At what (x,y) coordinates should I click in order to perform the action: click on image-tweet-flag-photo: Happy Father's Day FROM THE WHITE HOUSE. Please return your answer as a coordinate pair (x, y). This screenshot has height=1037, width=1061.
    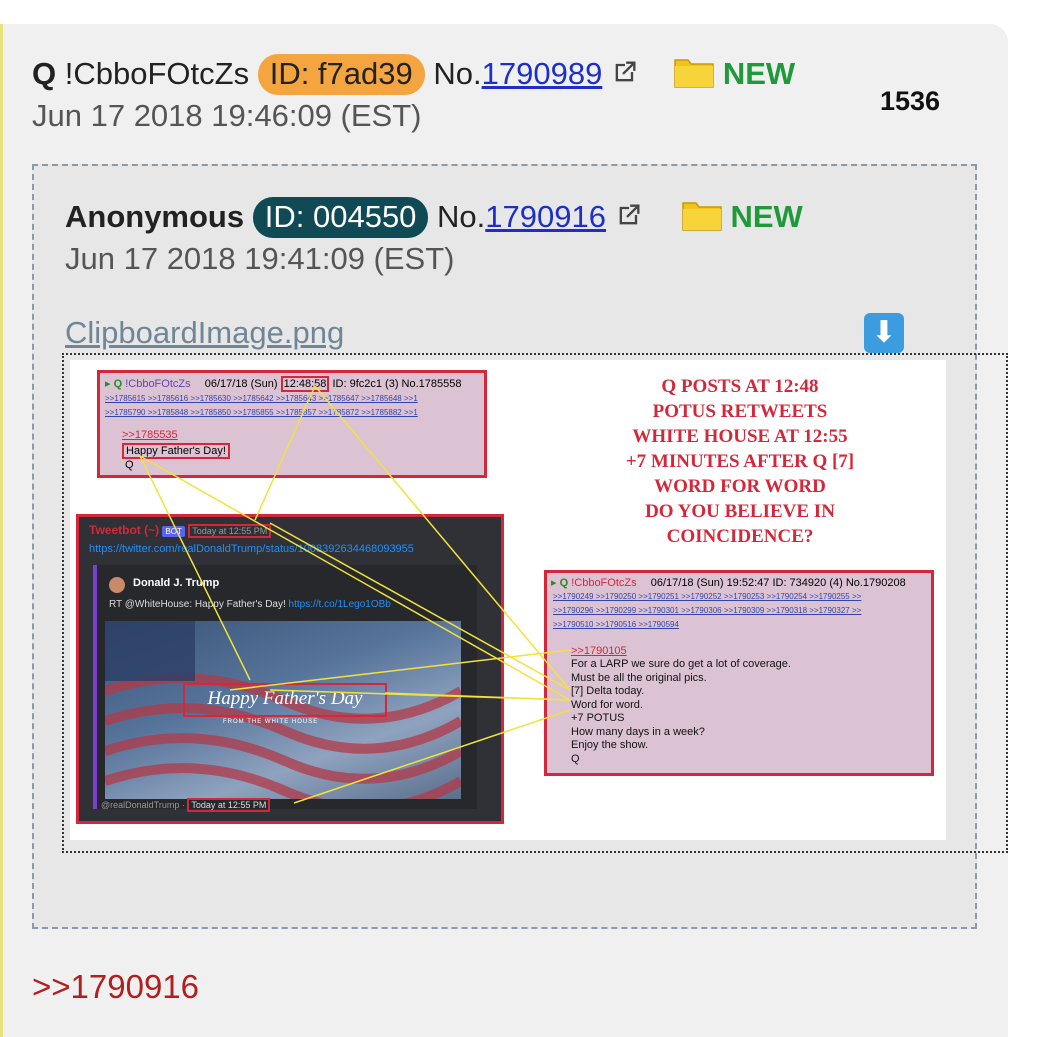
    Looking at the image, I should click on (283, 710).